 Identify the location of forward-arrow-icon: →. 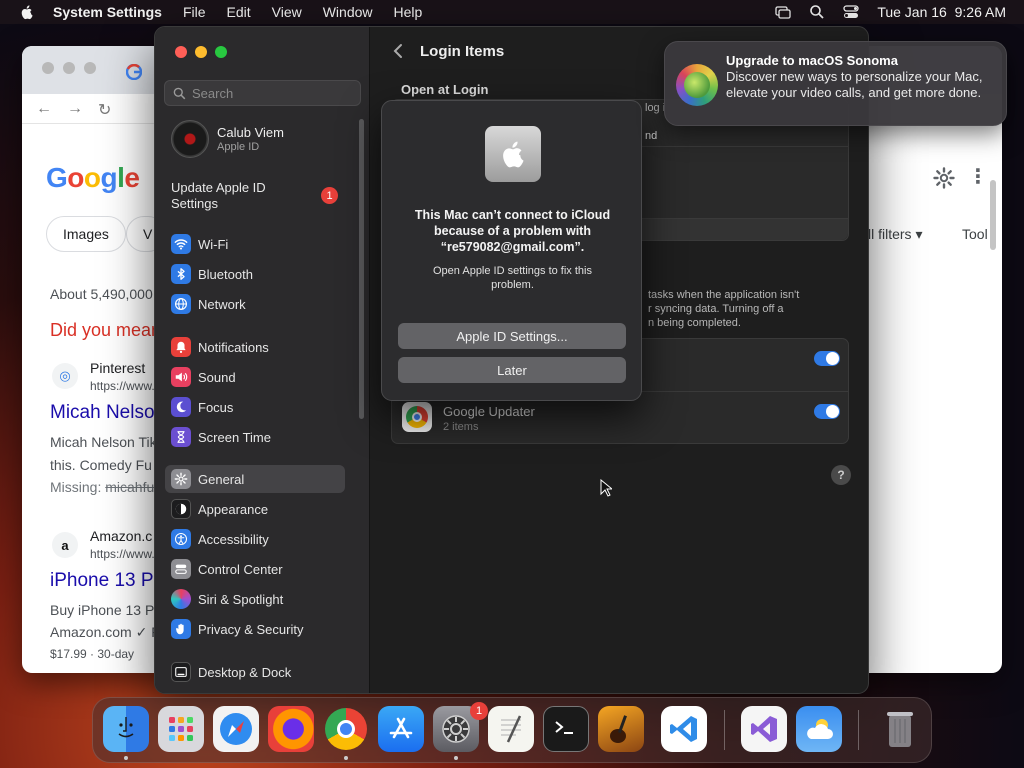
(75, 109).